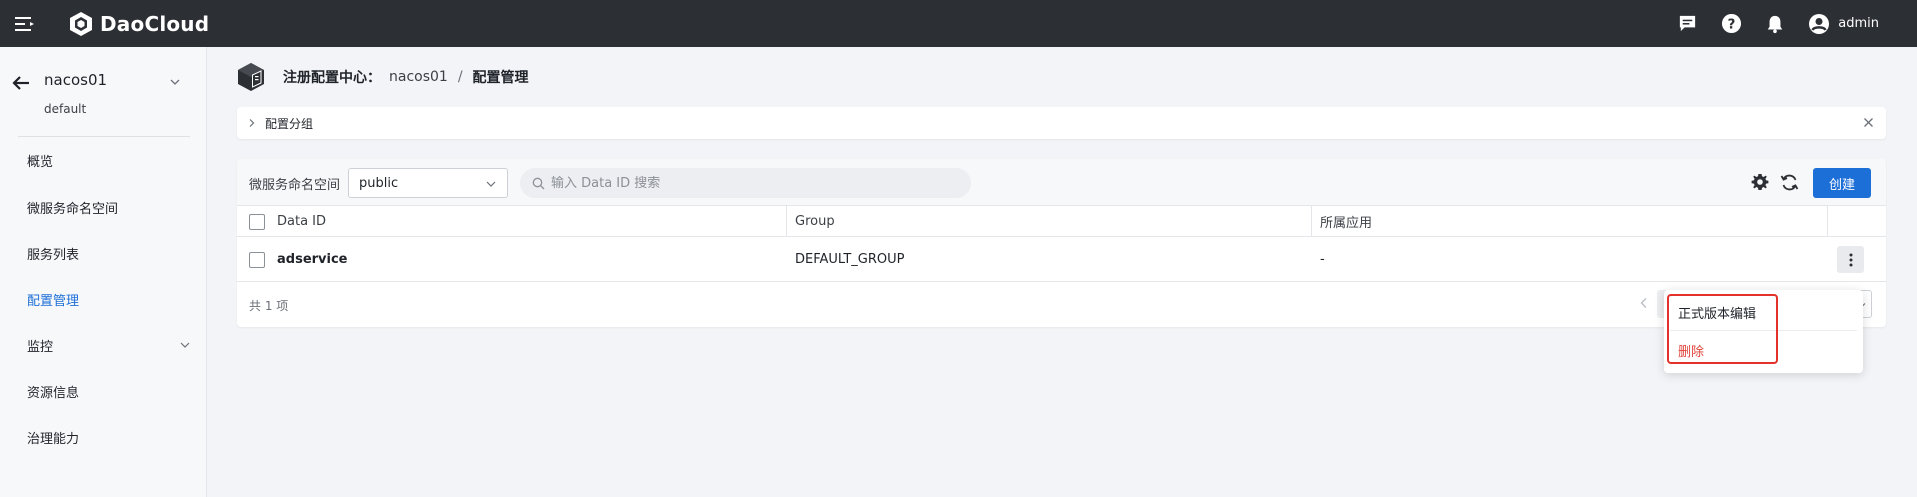 This screenshot has width=1917, height=497. Describe the element at coordinates (53, 439) in the screenshot. I see `sidebar-item-label: 治理能力` at that location.